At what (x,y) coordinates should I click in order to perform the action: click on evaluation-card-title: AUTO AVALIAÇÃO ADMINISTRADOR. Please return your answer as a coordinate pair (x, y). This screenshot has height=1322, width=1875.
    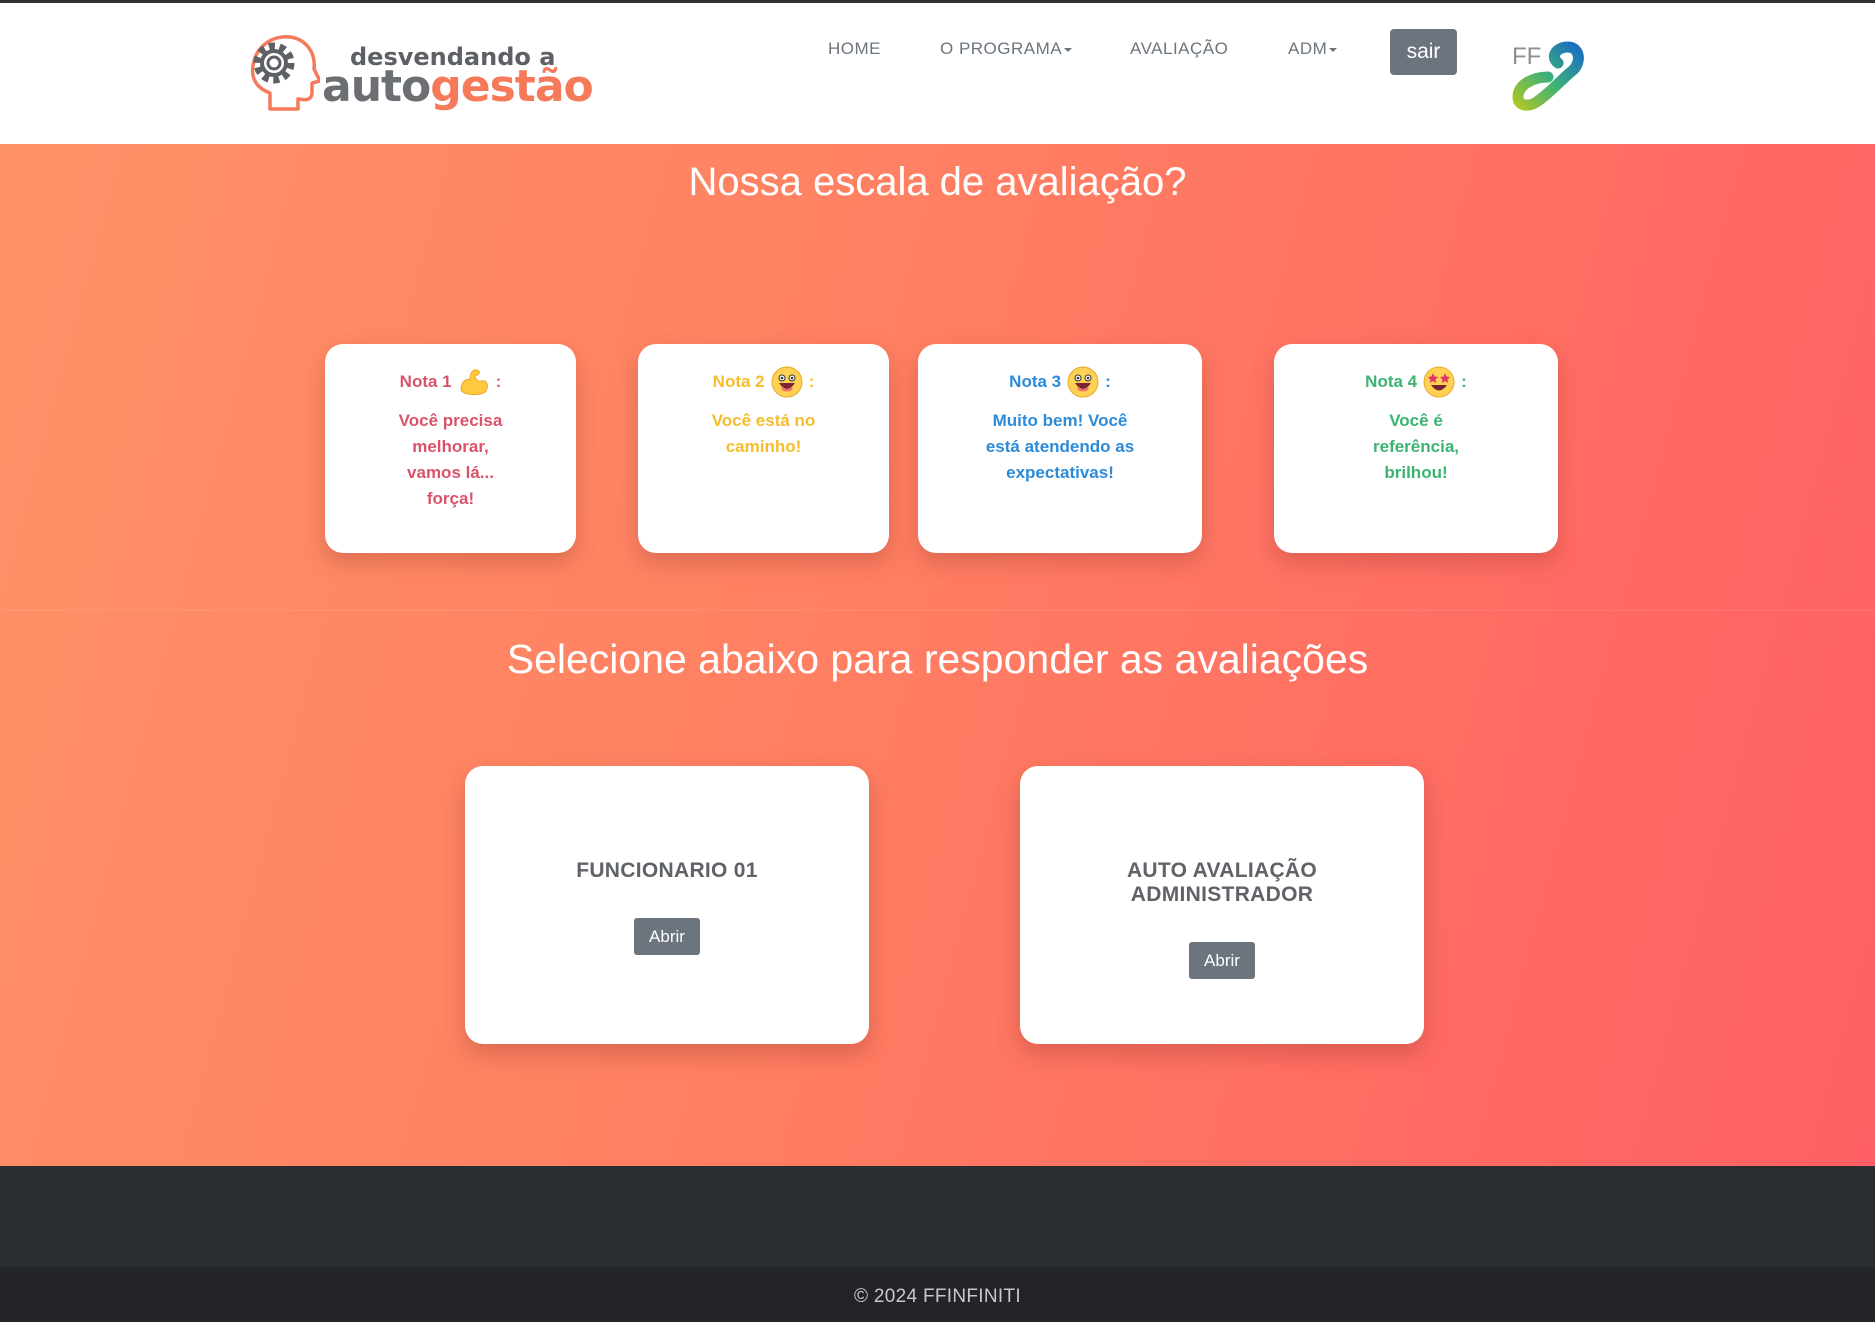
    Looking at the image, I should click on (1222, 882).